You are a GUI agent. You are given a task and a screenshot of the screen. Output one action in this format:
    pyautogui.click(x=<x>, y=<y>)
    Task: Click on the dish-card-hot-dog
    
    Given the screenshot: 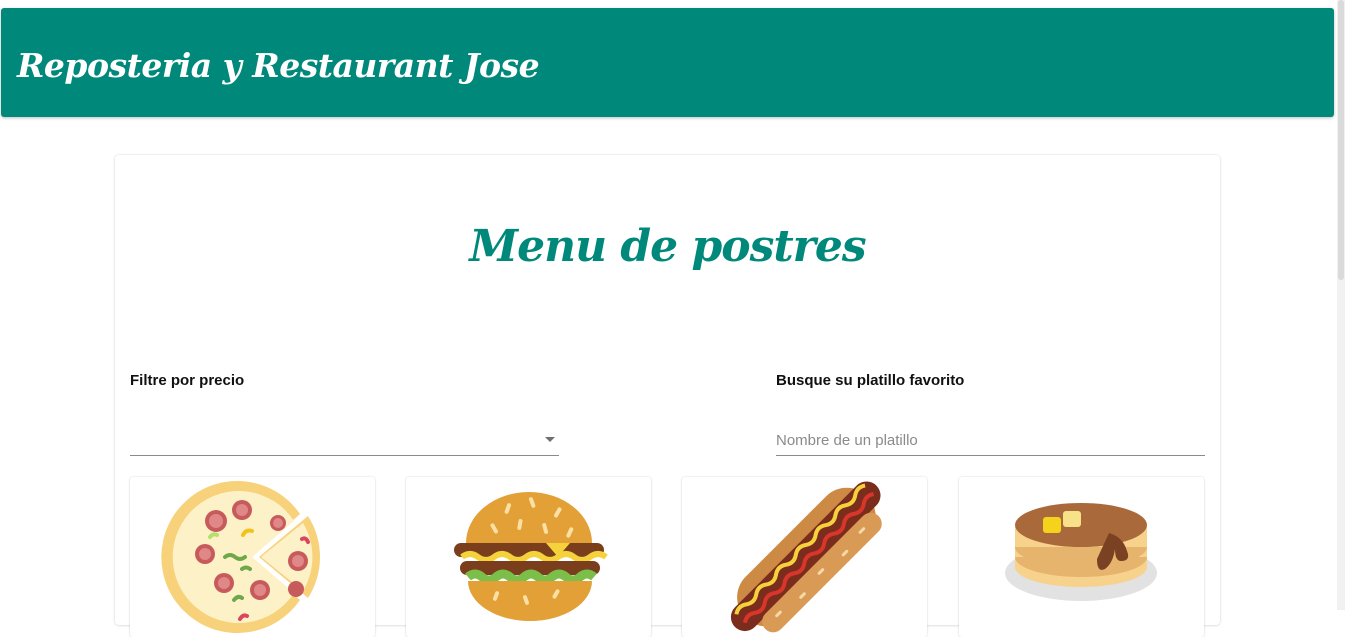 What is the action you would take?
    pyautogui.click(x=804, y=557)
    